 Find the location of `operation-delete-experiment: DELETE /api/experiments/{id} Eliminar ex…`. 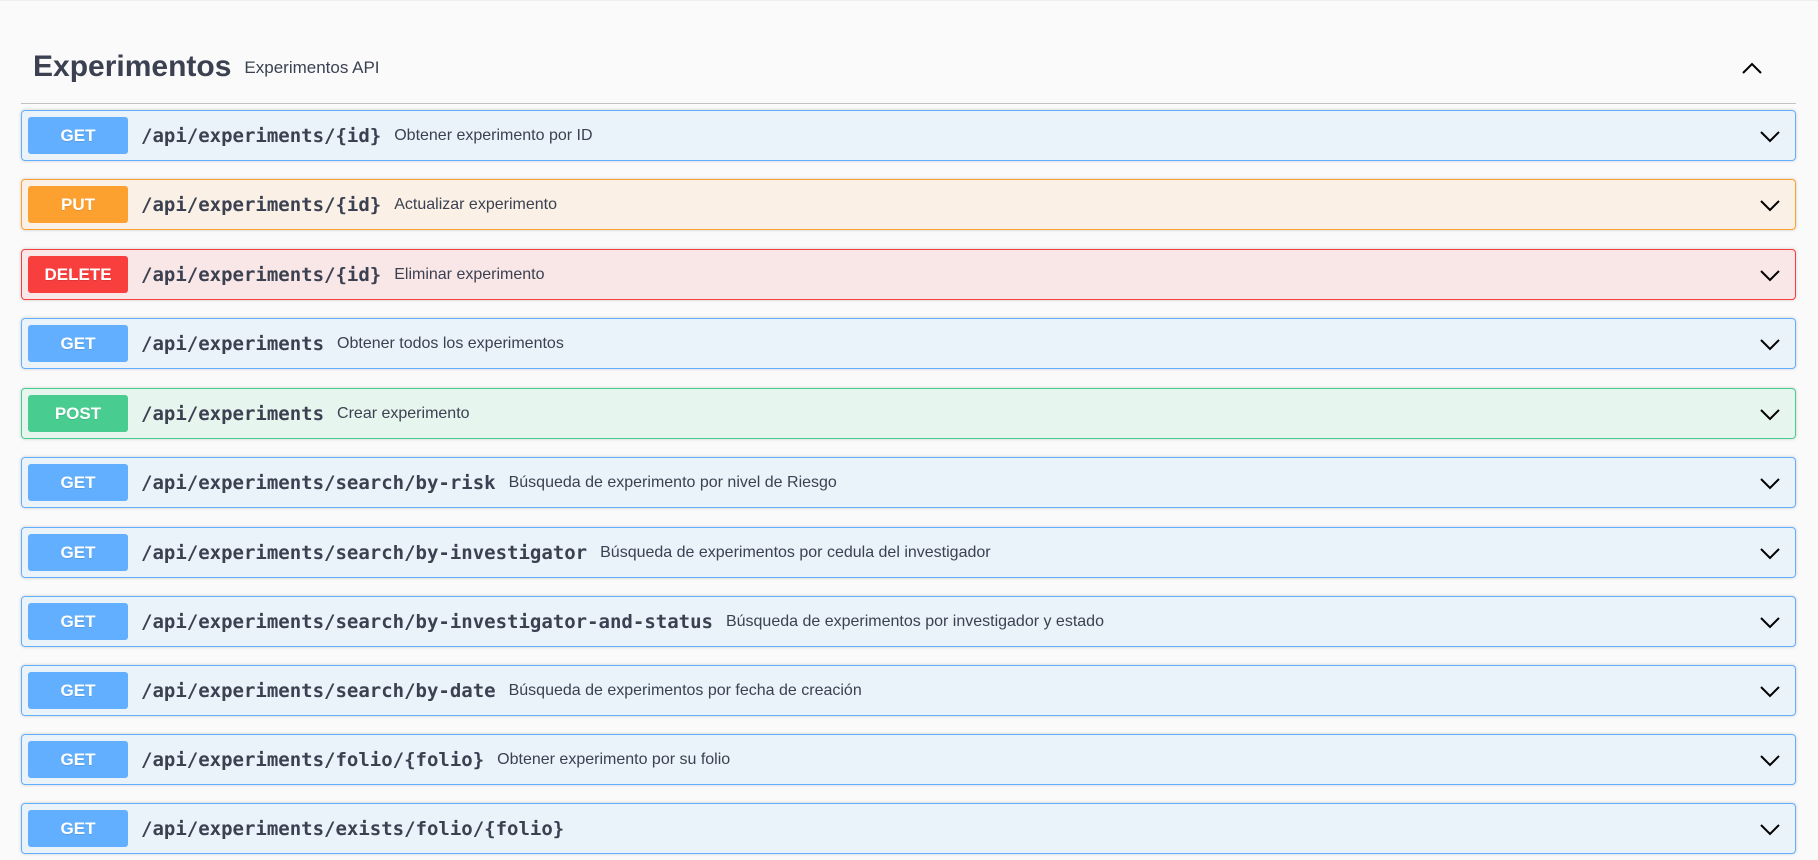

operation-delete-experiment: DELETE /api/experiments/{id} Eliminar ex… is located at coordinates (908, 274).